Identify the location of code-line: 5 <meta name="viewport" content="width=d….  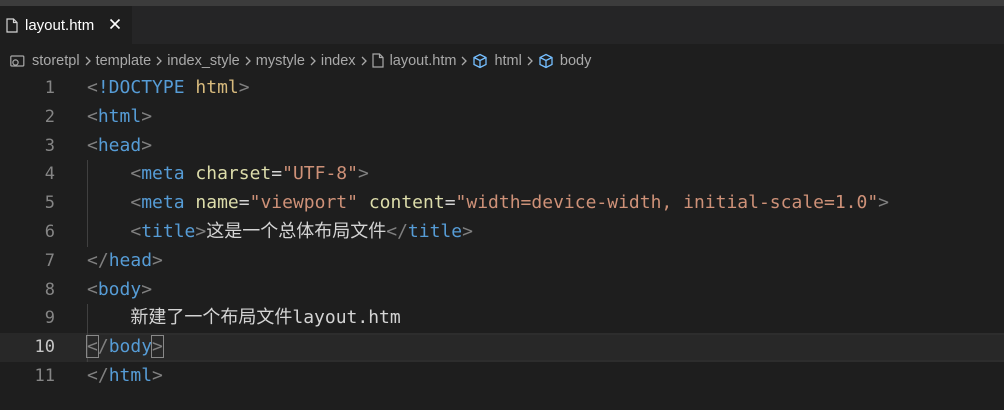
(502, 203).